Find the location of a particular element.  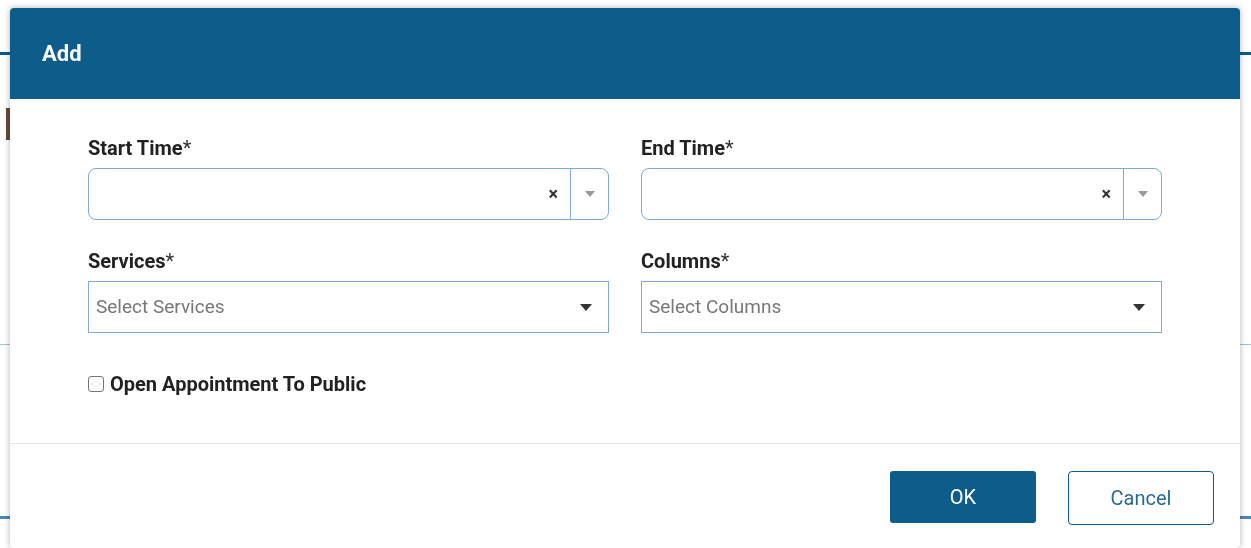

select-field: Select Services is located at coordinates (348, 307).